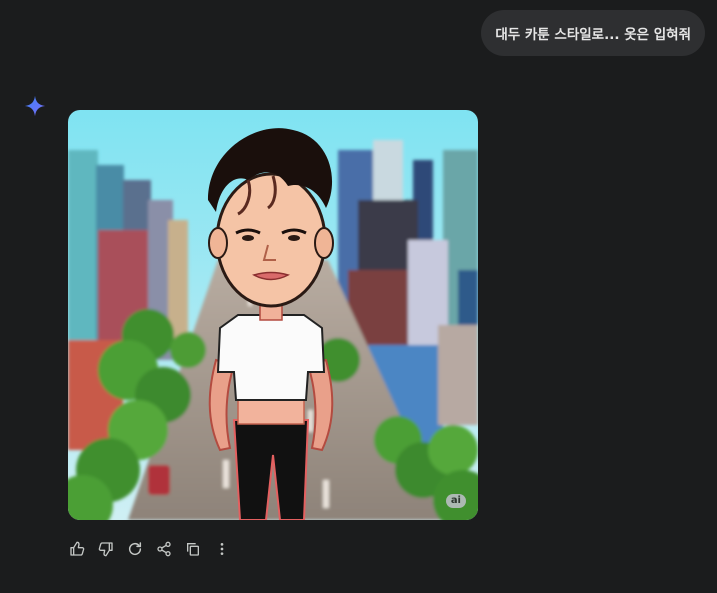 This screenshot has width=717, height=593. I want to click on refresh-icon, so click(134, 549).